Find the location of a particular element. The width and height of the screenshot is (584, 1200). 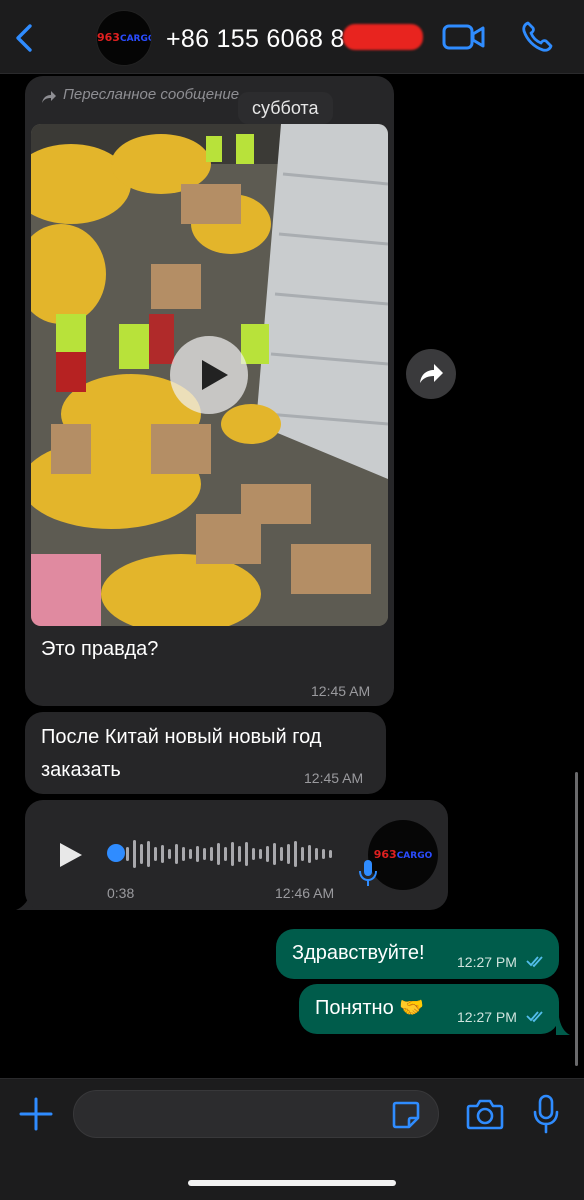

plus-icon is located at coordinates (36, 1114).